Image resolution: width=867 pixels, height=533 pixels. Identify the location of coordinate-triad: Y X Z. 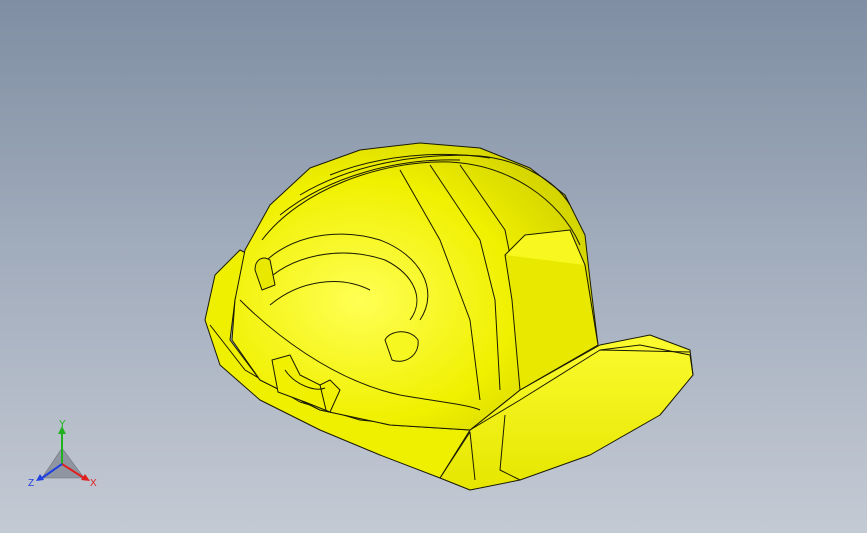
(62, 454).